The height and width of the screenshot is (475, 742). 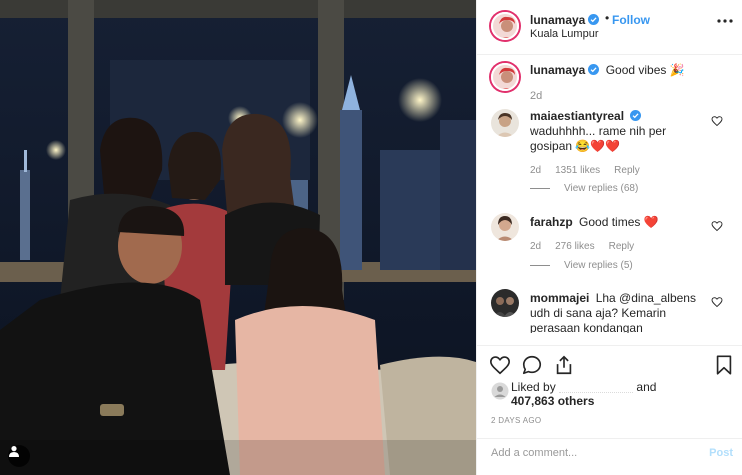 I want to click on add-comment-input, so click(x=591, y=453).